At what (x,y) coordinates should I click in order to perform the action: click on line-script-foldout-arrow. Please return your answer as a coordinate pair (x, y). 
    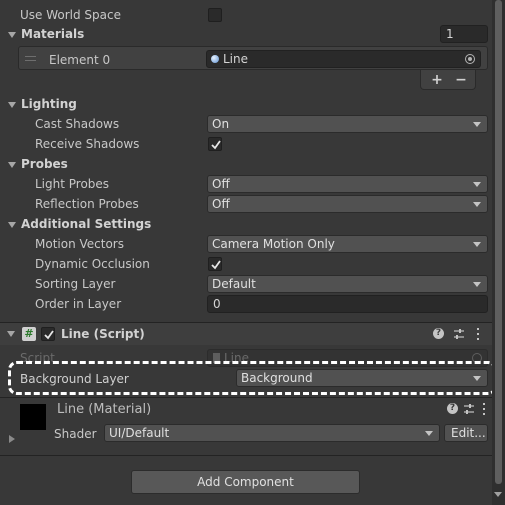
    Looking at the image, I should click on (11, 334).